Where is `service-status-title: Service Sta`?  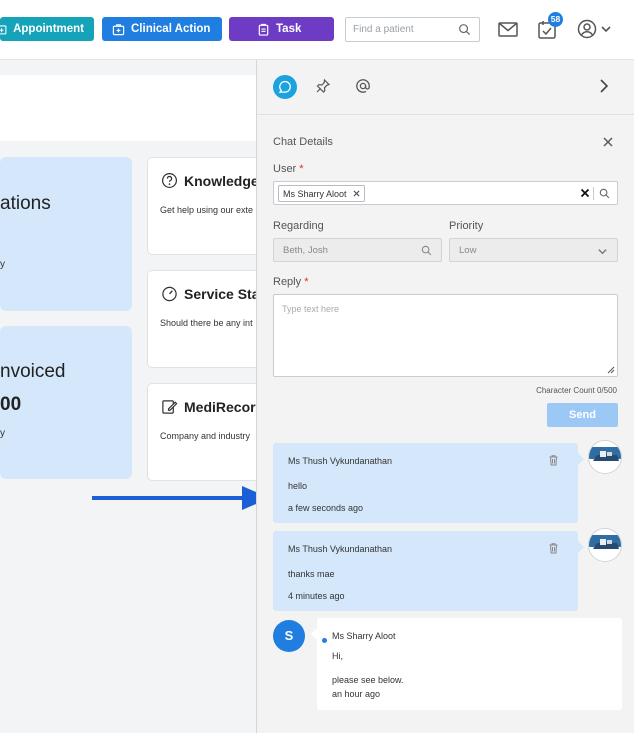
service-status-title: Service Sta is located at coordinates (210, 293).